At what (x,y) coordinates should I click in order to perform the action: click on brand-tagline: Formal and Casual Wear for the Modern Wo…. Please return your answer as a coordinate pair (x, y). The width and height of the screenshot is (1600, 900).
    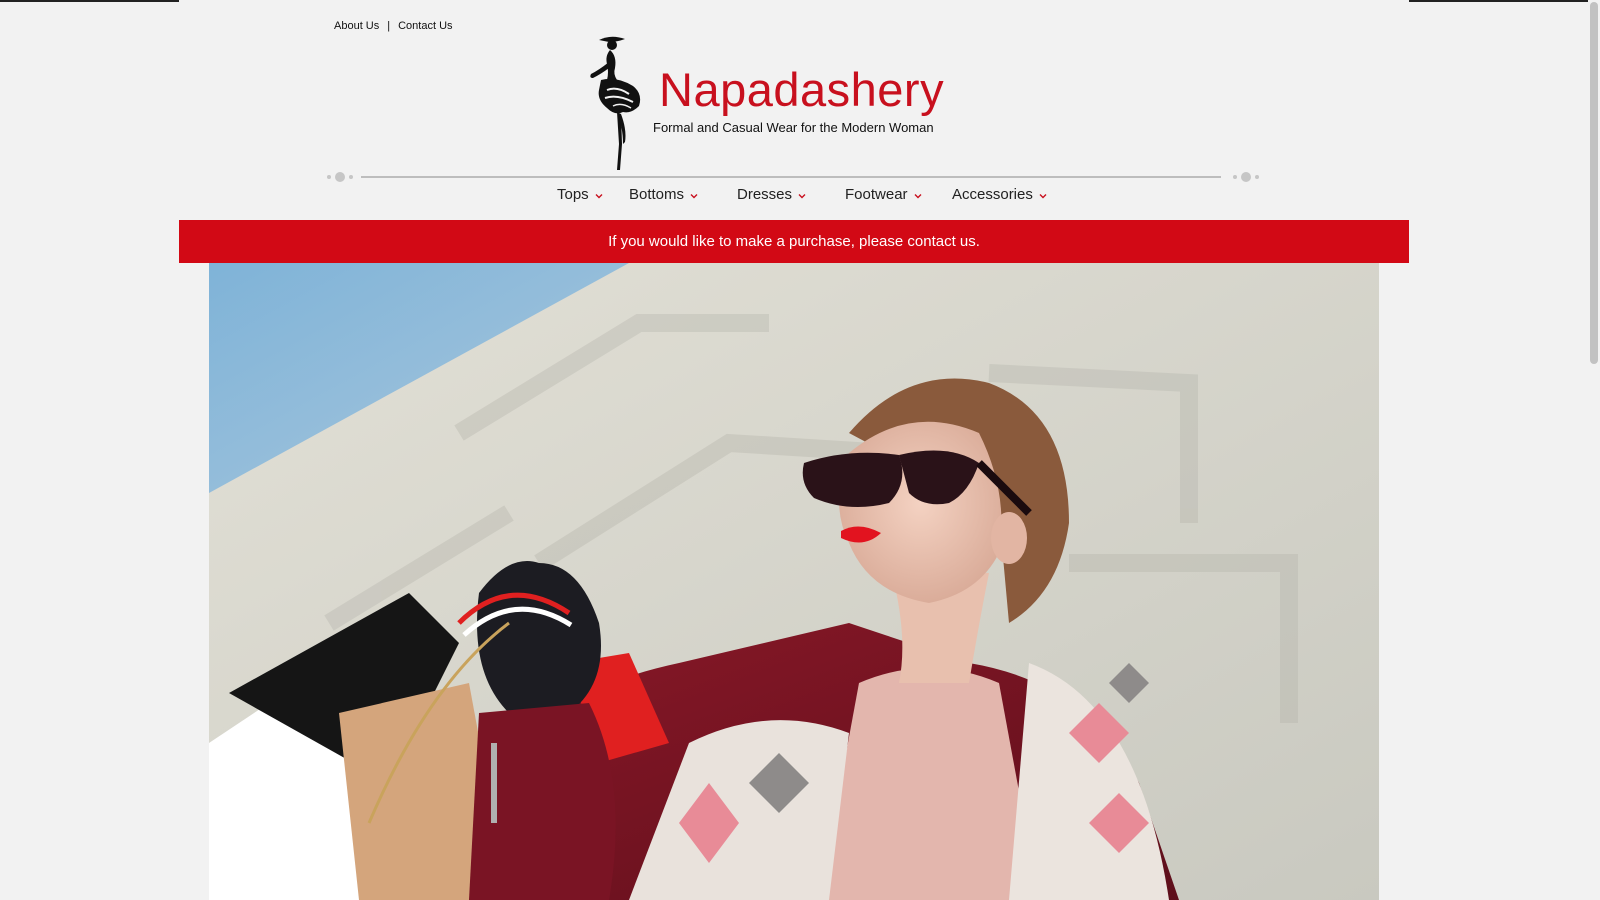
    Looking at the image, I should click on (793, 127).